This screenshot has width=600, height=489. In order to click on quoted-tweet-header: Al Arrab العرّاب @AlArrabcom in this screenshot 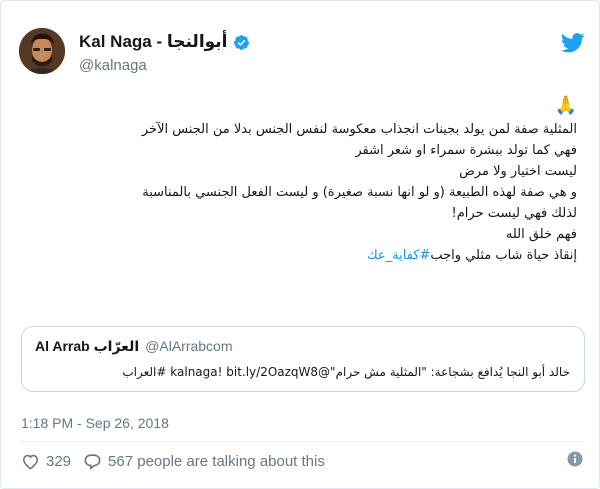, I will do `click(134, 346)`.